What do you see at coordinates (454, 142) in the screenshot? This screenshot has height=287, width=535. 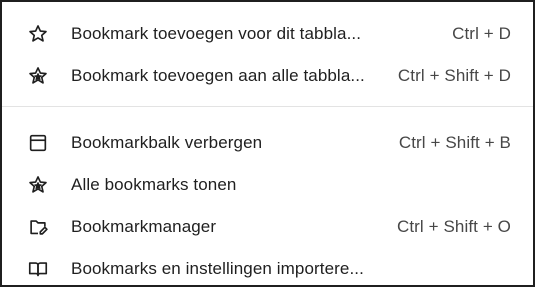 I see `keyboard-shortcut: Ctrl + Shift + B` at bounding box center [454, 142].